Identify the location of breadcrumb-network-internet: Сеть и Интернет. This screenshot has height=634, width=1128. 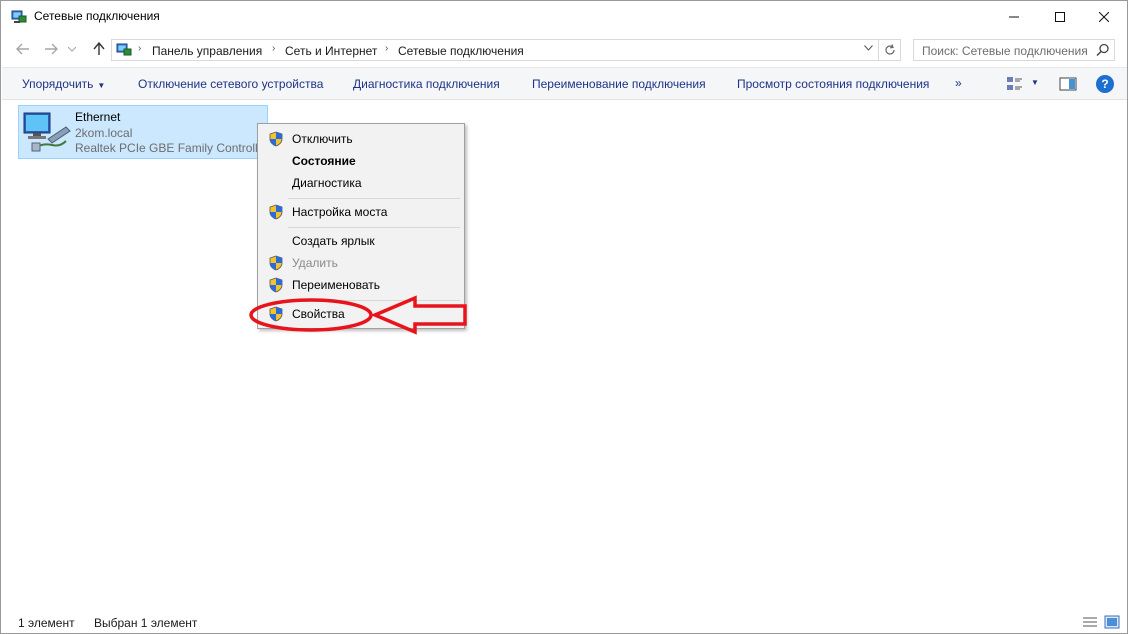
(331, 51).